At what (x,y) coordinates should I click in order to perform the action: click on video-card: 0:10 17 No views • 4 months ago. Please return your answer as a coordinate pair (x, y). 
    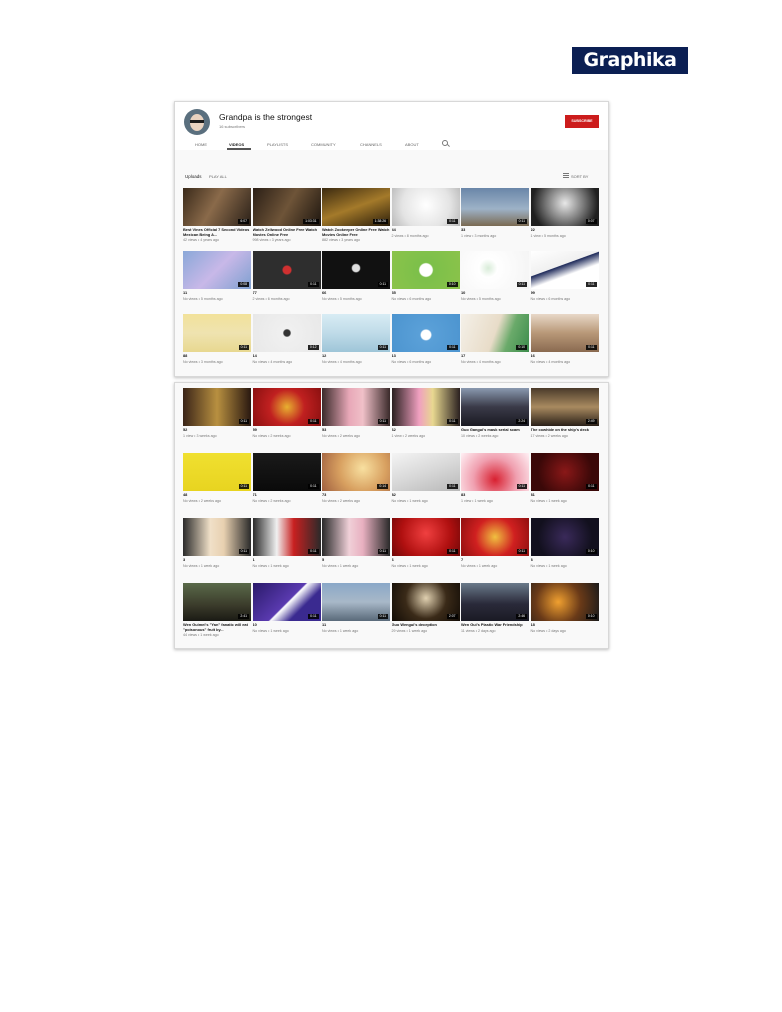
    Looking at the image, I should click on (495, 339).